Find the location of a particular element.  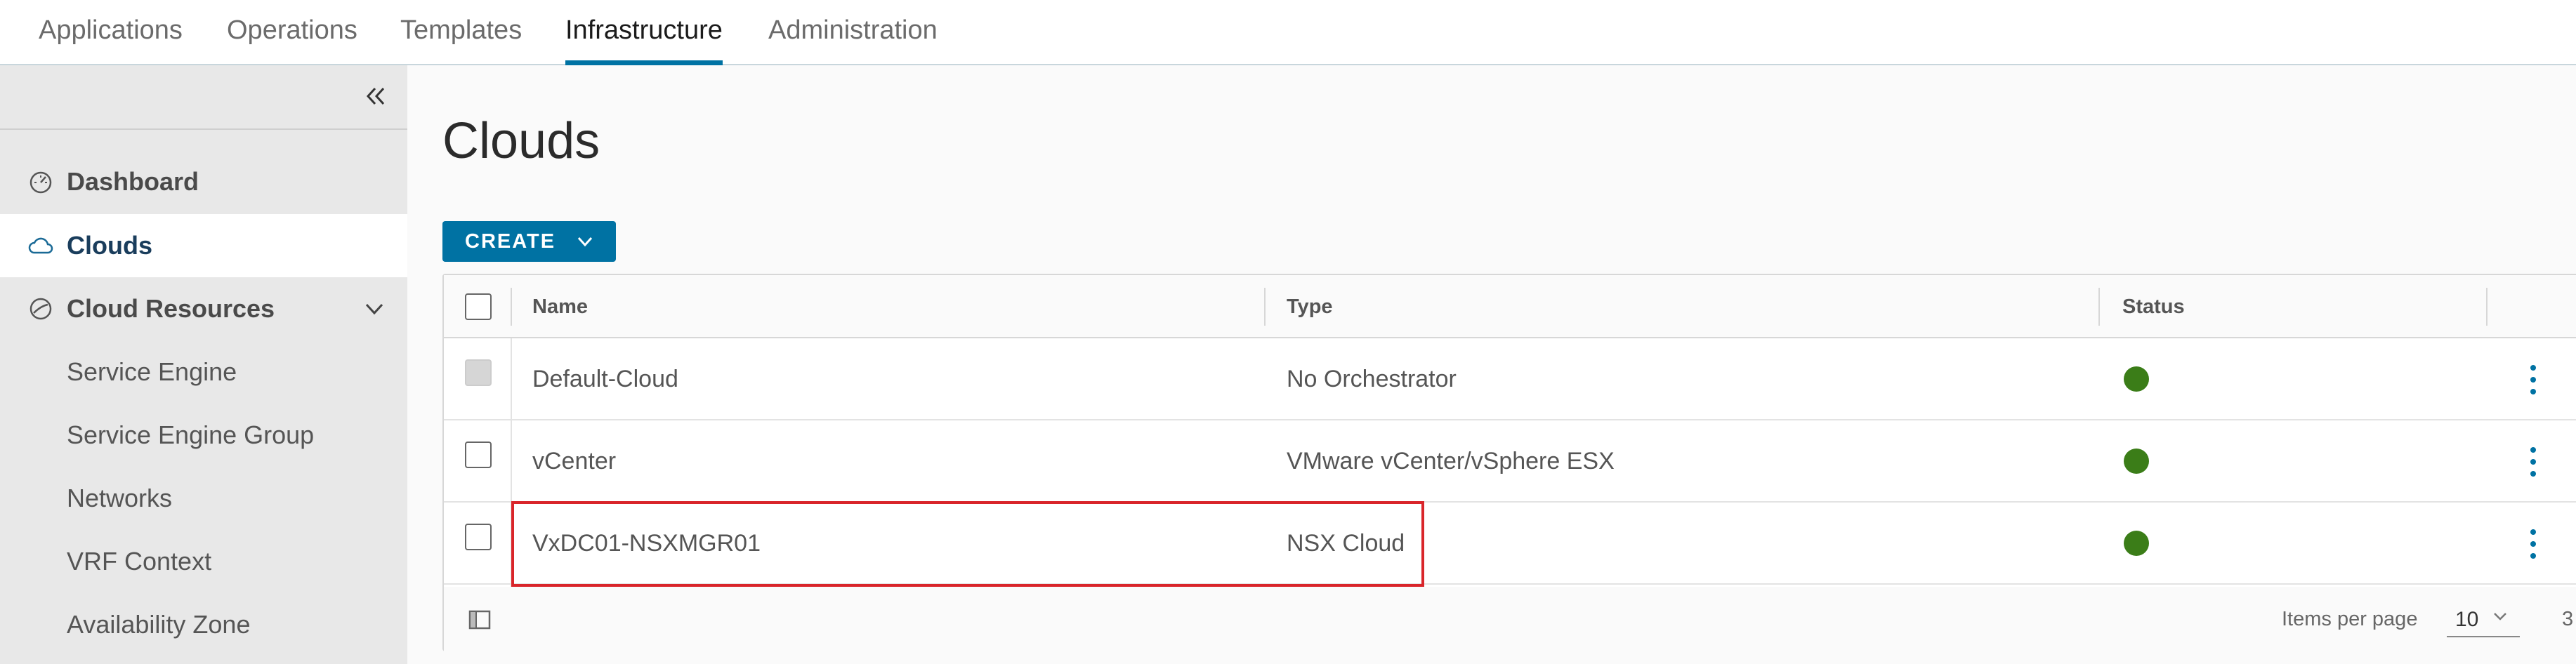

cell-name: vCenter is located at coordinates (574, 461).